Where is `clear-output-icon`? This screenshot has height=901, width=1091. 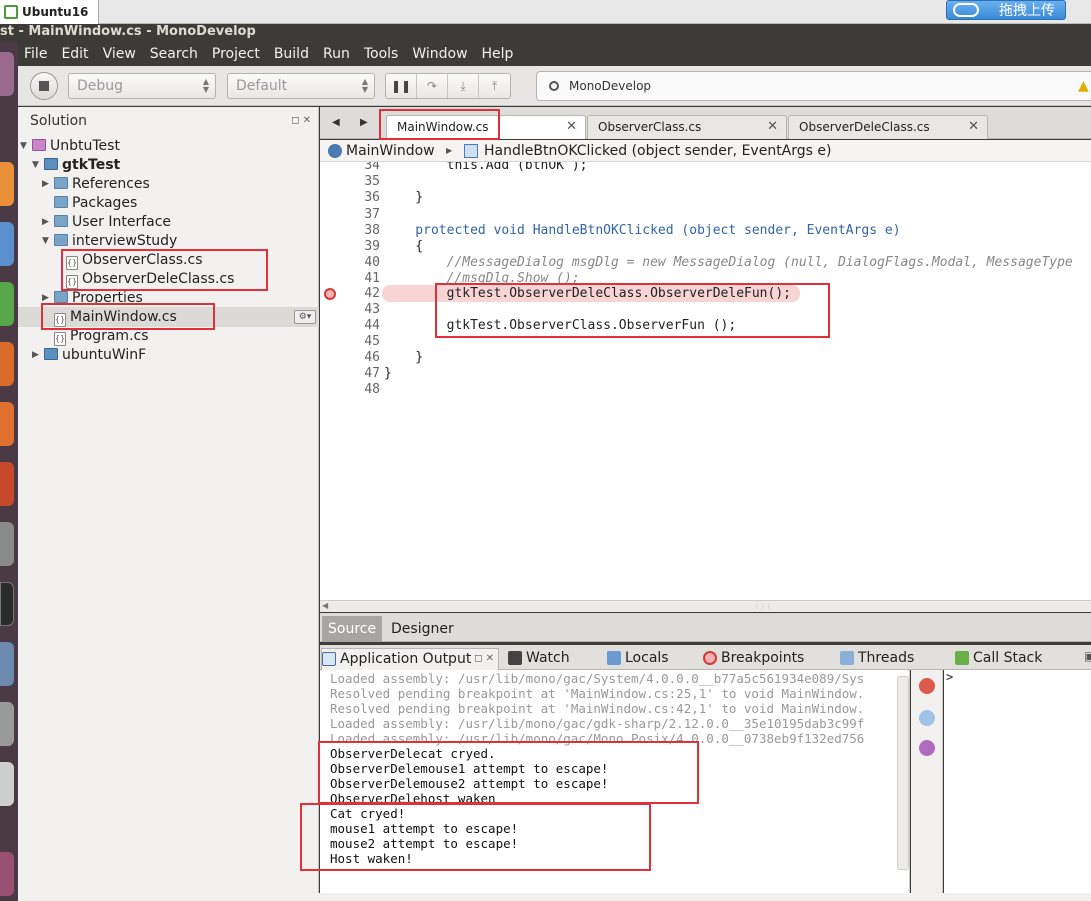
clear-output-icon is located at coordinates (927, 718).